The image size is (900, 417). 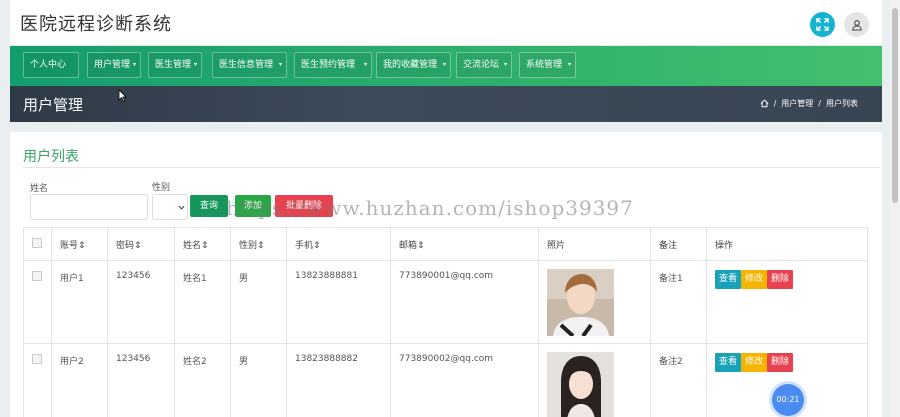 I want to click on column-label: 性别, so click(x=248, y=245).